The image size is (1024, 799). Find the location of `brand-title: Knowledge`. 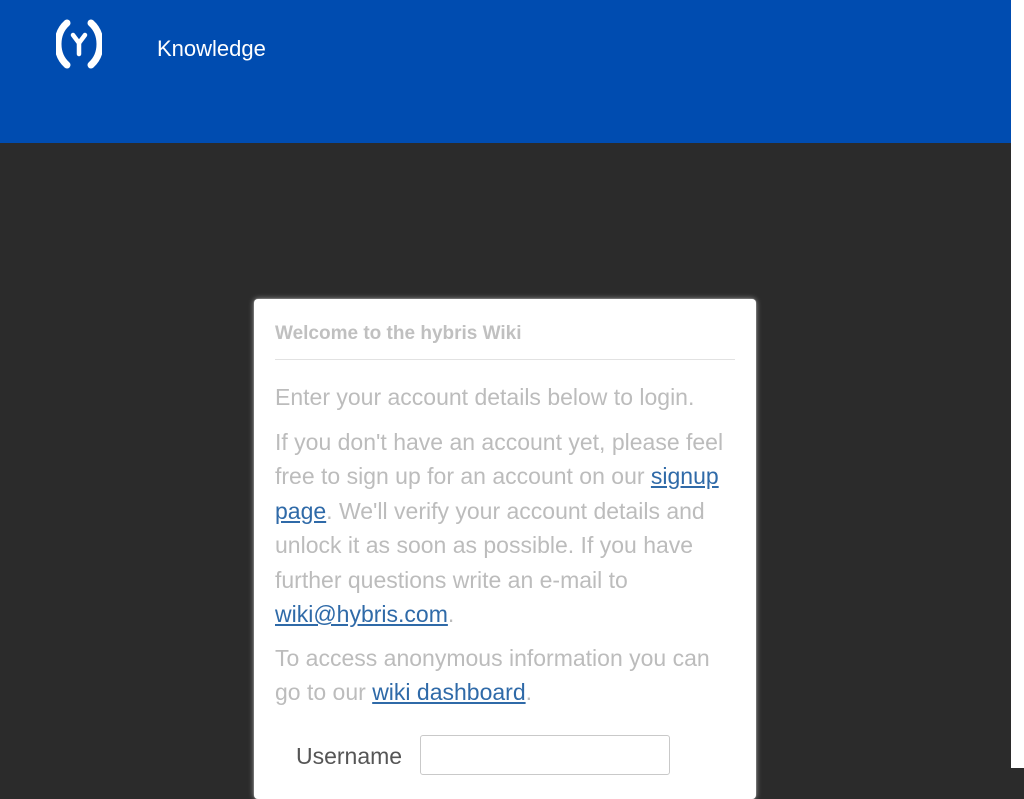

brand-title: Knowledge is located at coordinates (211, 48).